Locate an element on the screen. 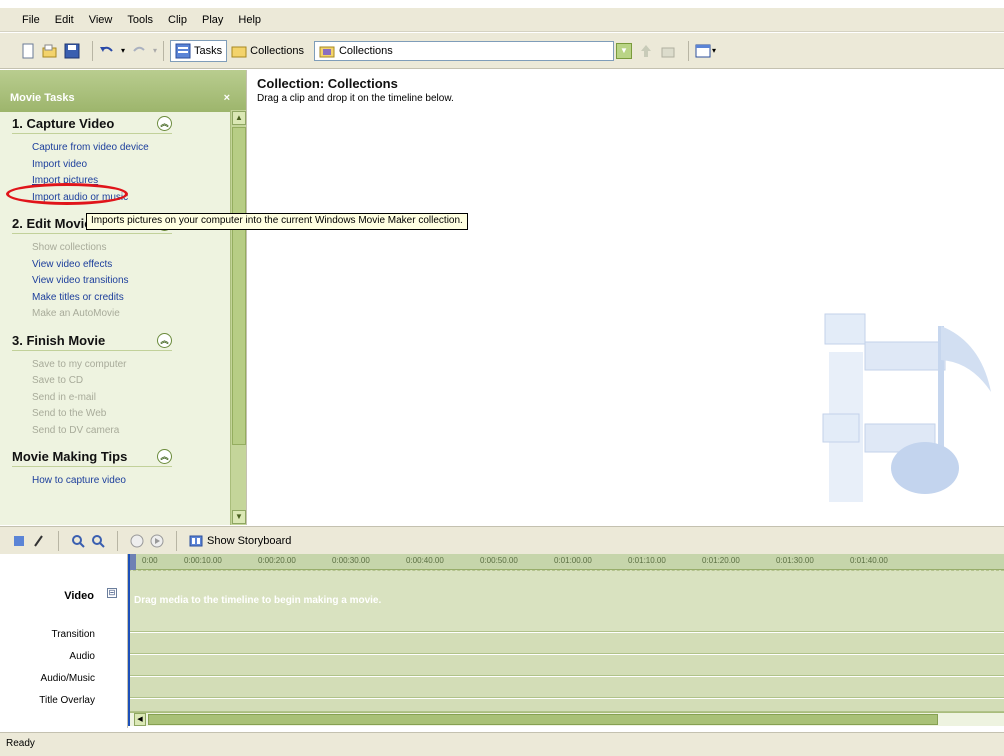 The height and width of the screenshot is (756, 1004). task-save-to-cd: Save to CD is located at coordinates (58, 380).